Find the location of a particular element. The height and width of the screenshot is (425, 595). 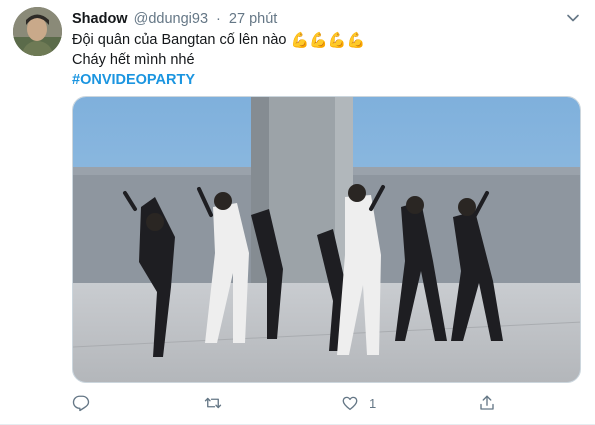

share-icon is located at coordinates (487, 402).